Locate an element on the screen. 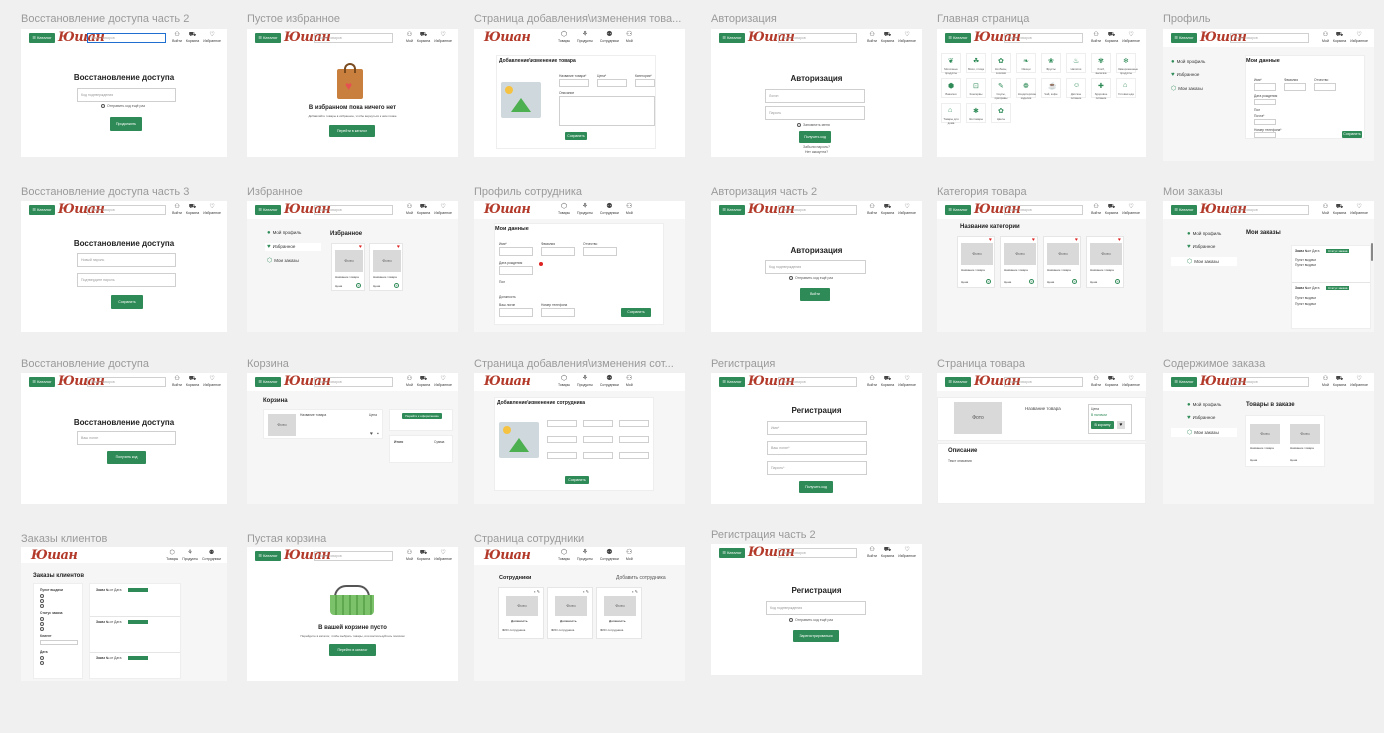  category-tile: ❦ Молочные продукты is located at coordinates (951, 64).